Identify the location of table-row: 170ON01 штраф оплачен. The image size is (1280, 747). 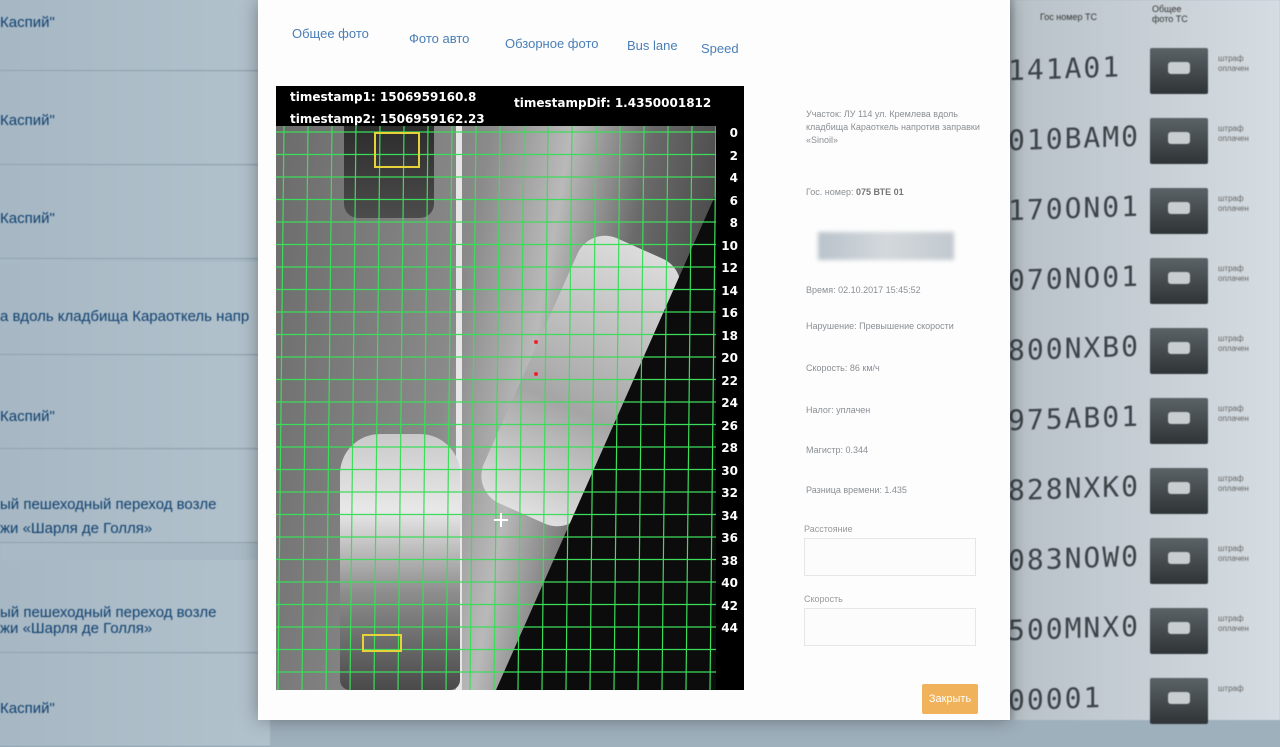
(1140, 215).